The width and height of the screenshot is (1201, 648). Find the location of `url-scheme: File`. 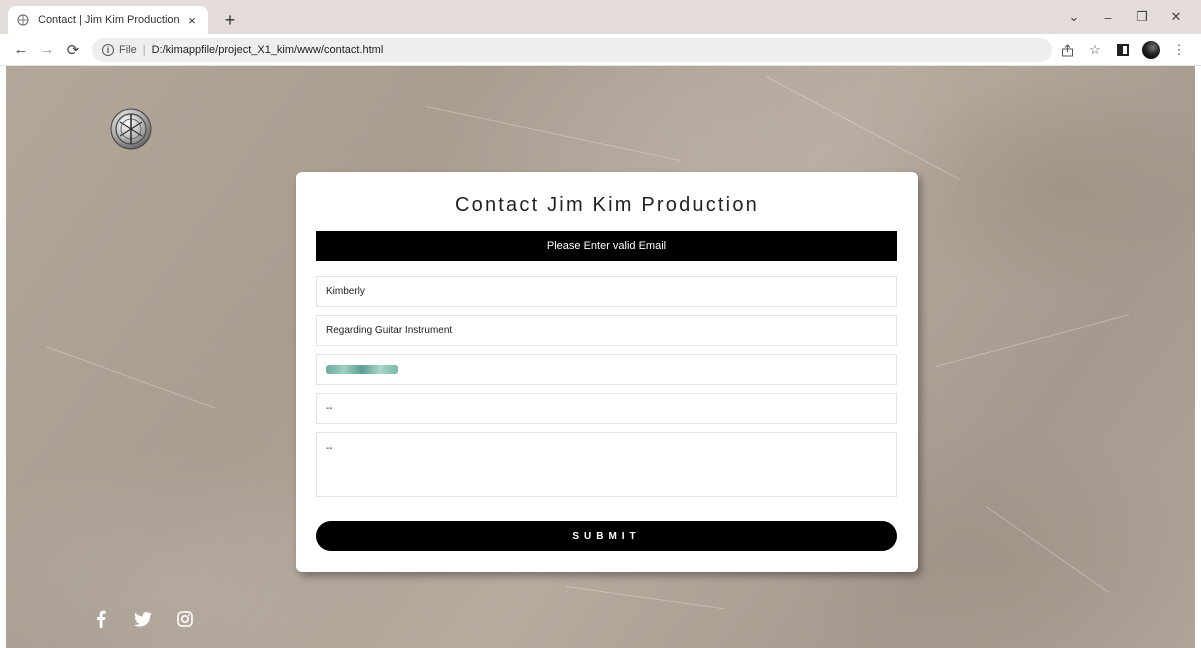

url-scheme: File is located at coordinates (128, 50).